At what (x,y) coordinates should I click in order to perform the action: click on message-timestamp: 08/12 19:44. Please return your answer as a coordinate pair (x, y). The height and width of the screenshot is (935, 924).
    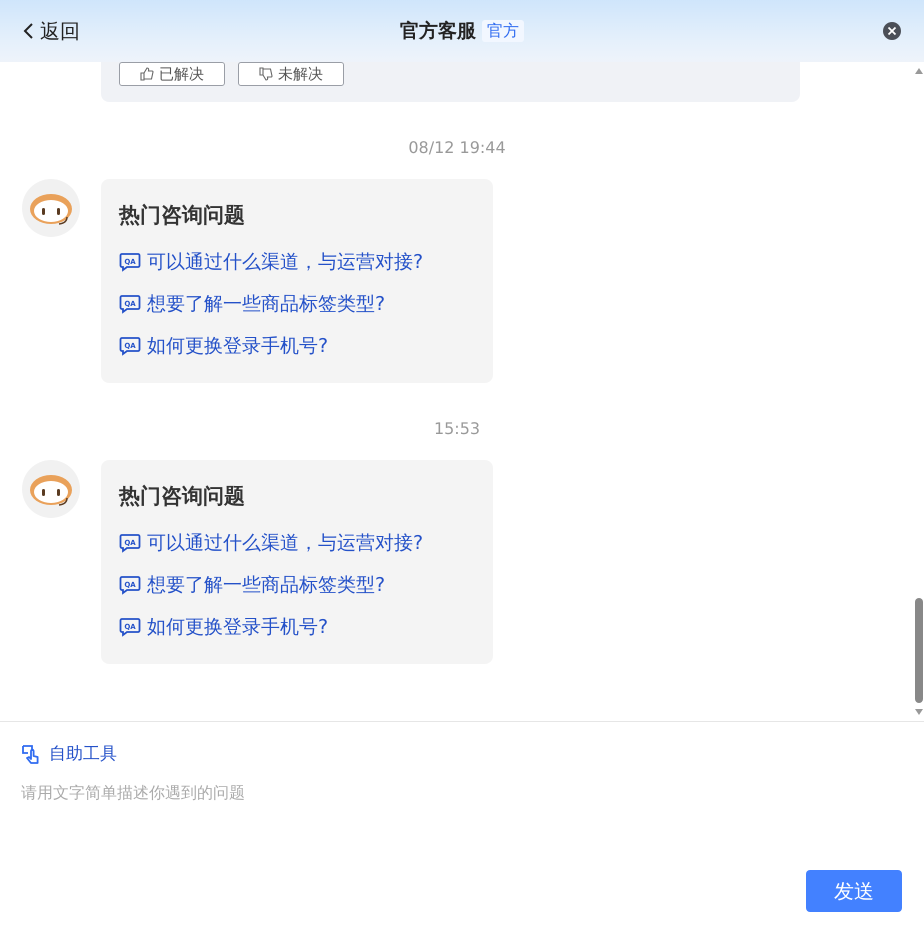
    Looking at the image, I should click on (457, 147).